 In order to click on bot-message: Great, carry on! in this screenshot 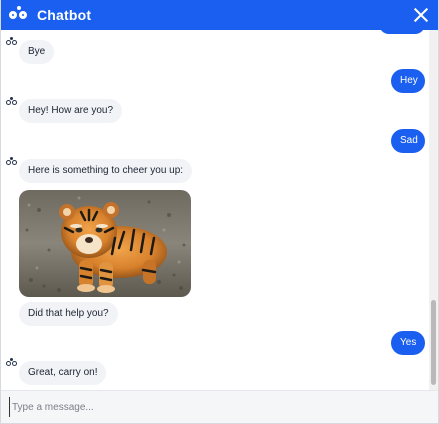, I will do `click(63, 373)`.